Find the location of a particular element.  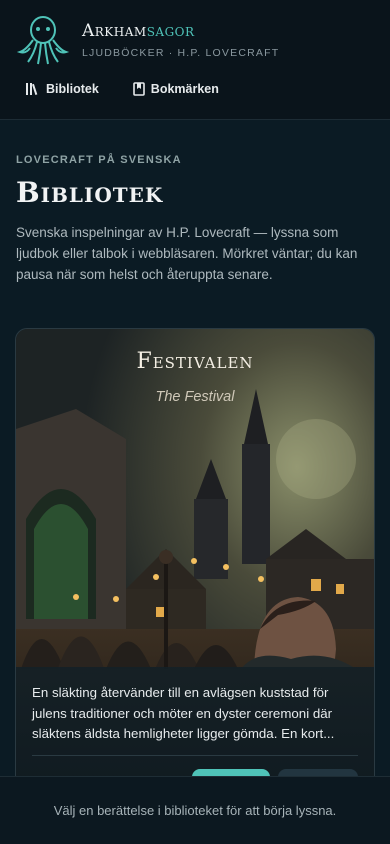

main-nav: Bibliotek Bokmärken is located at coordinates (195, 89).